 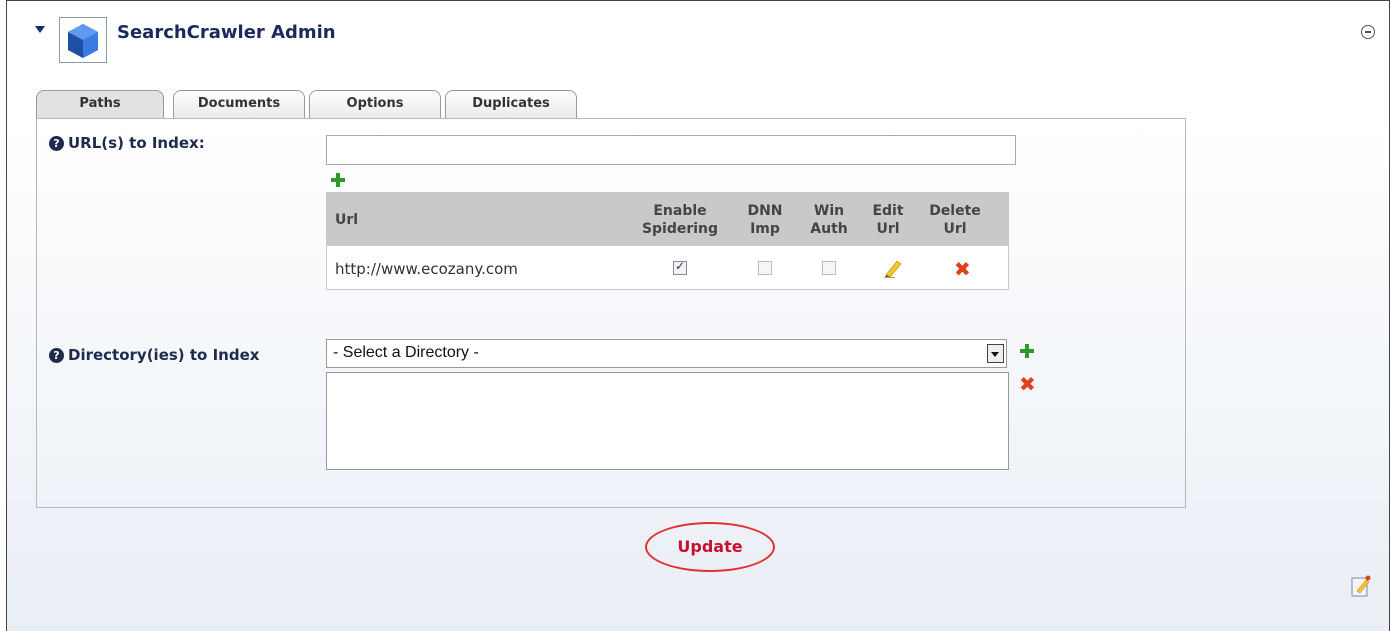 I want to click on edit-page-icon, so click(x=1361, y=586).